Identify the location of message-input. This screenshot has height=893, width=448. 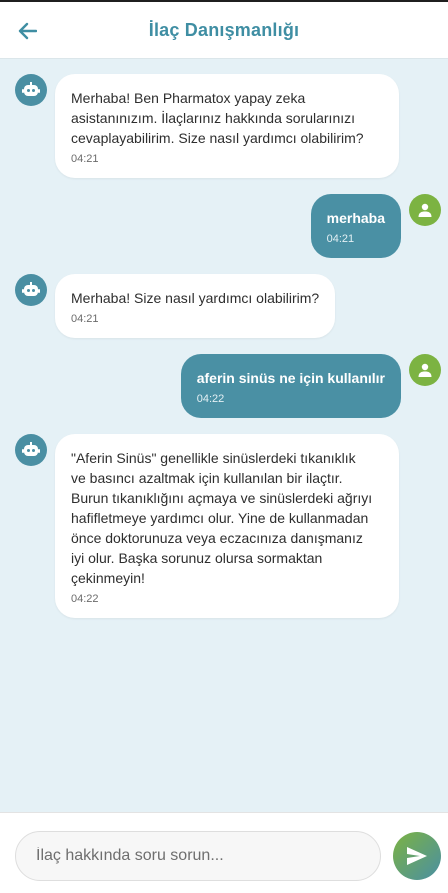
(198, 856).